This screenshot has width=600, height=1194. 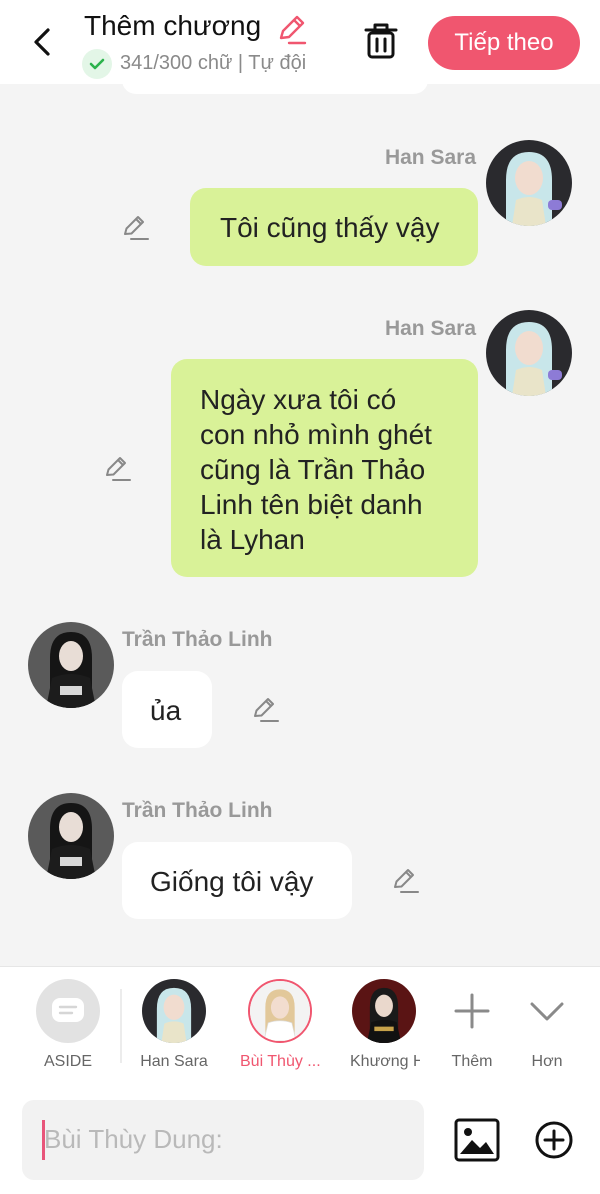 What do you see at coordinates (213, 63) in the screenshot?
I see `word-count: 341/300 chữ | Tự đội` at bounding box center [213, 63].